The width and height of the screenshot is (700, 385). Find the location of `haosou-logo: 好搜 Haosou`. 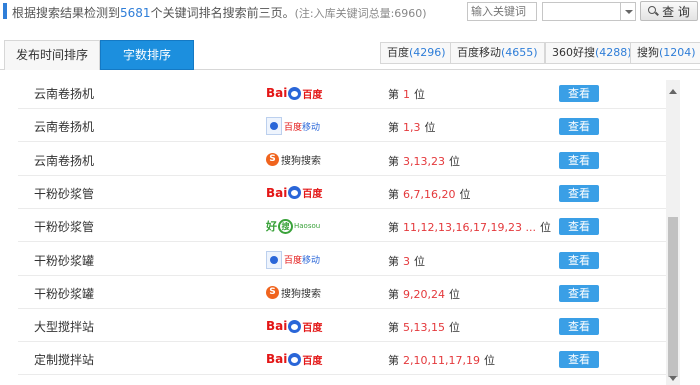

haosou-logo: 好搜 Haosou is located at coordinates (293, 226).